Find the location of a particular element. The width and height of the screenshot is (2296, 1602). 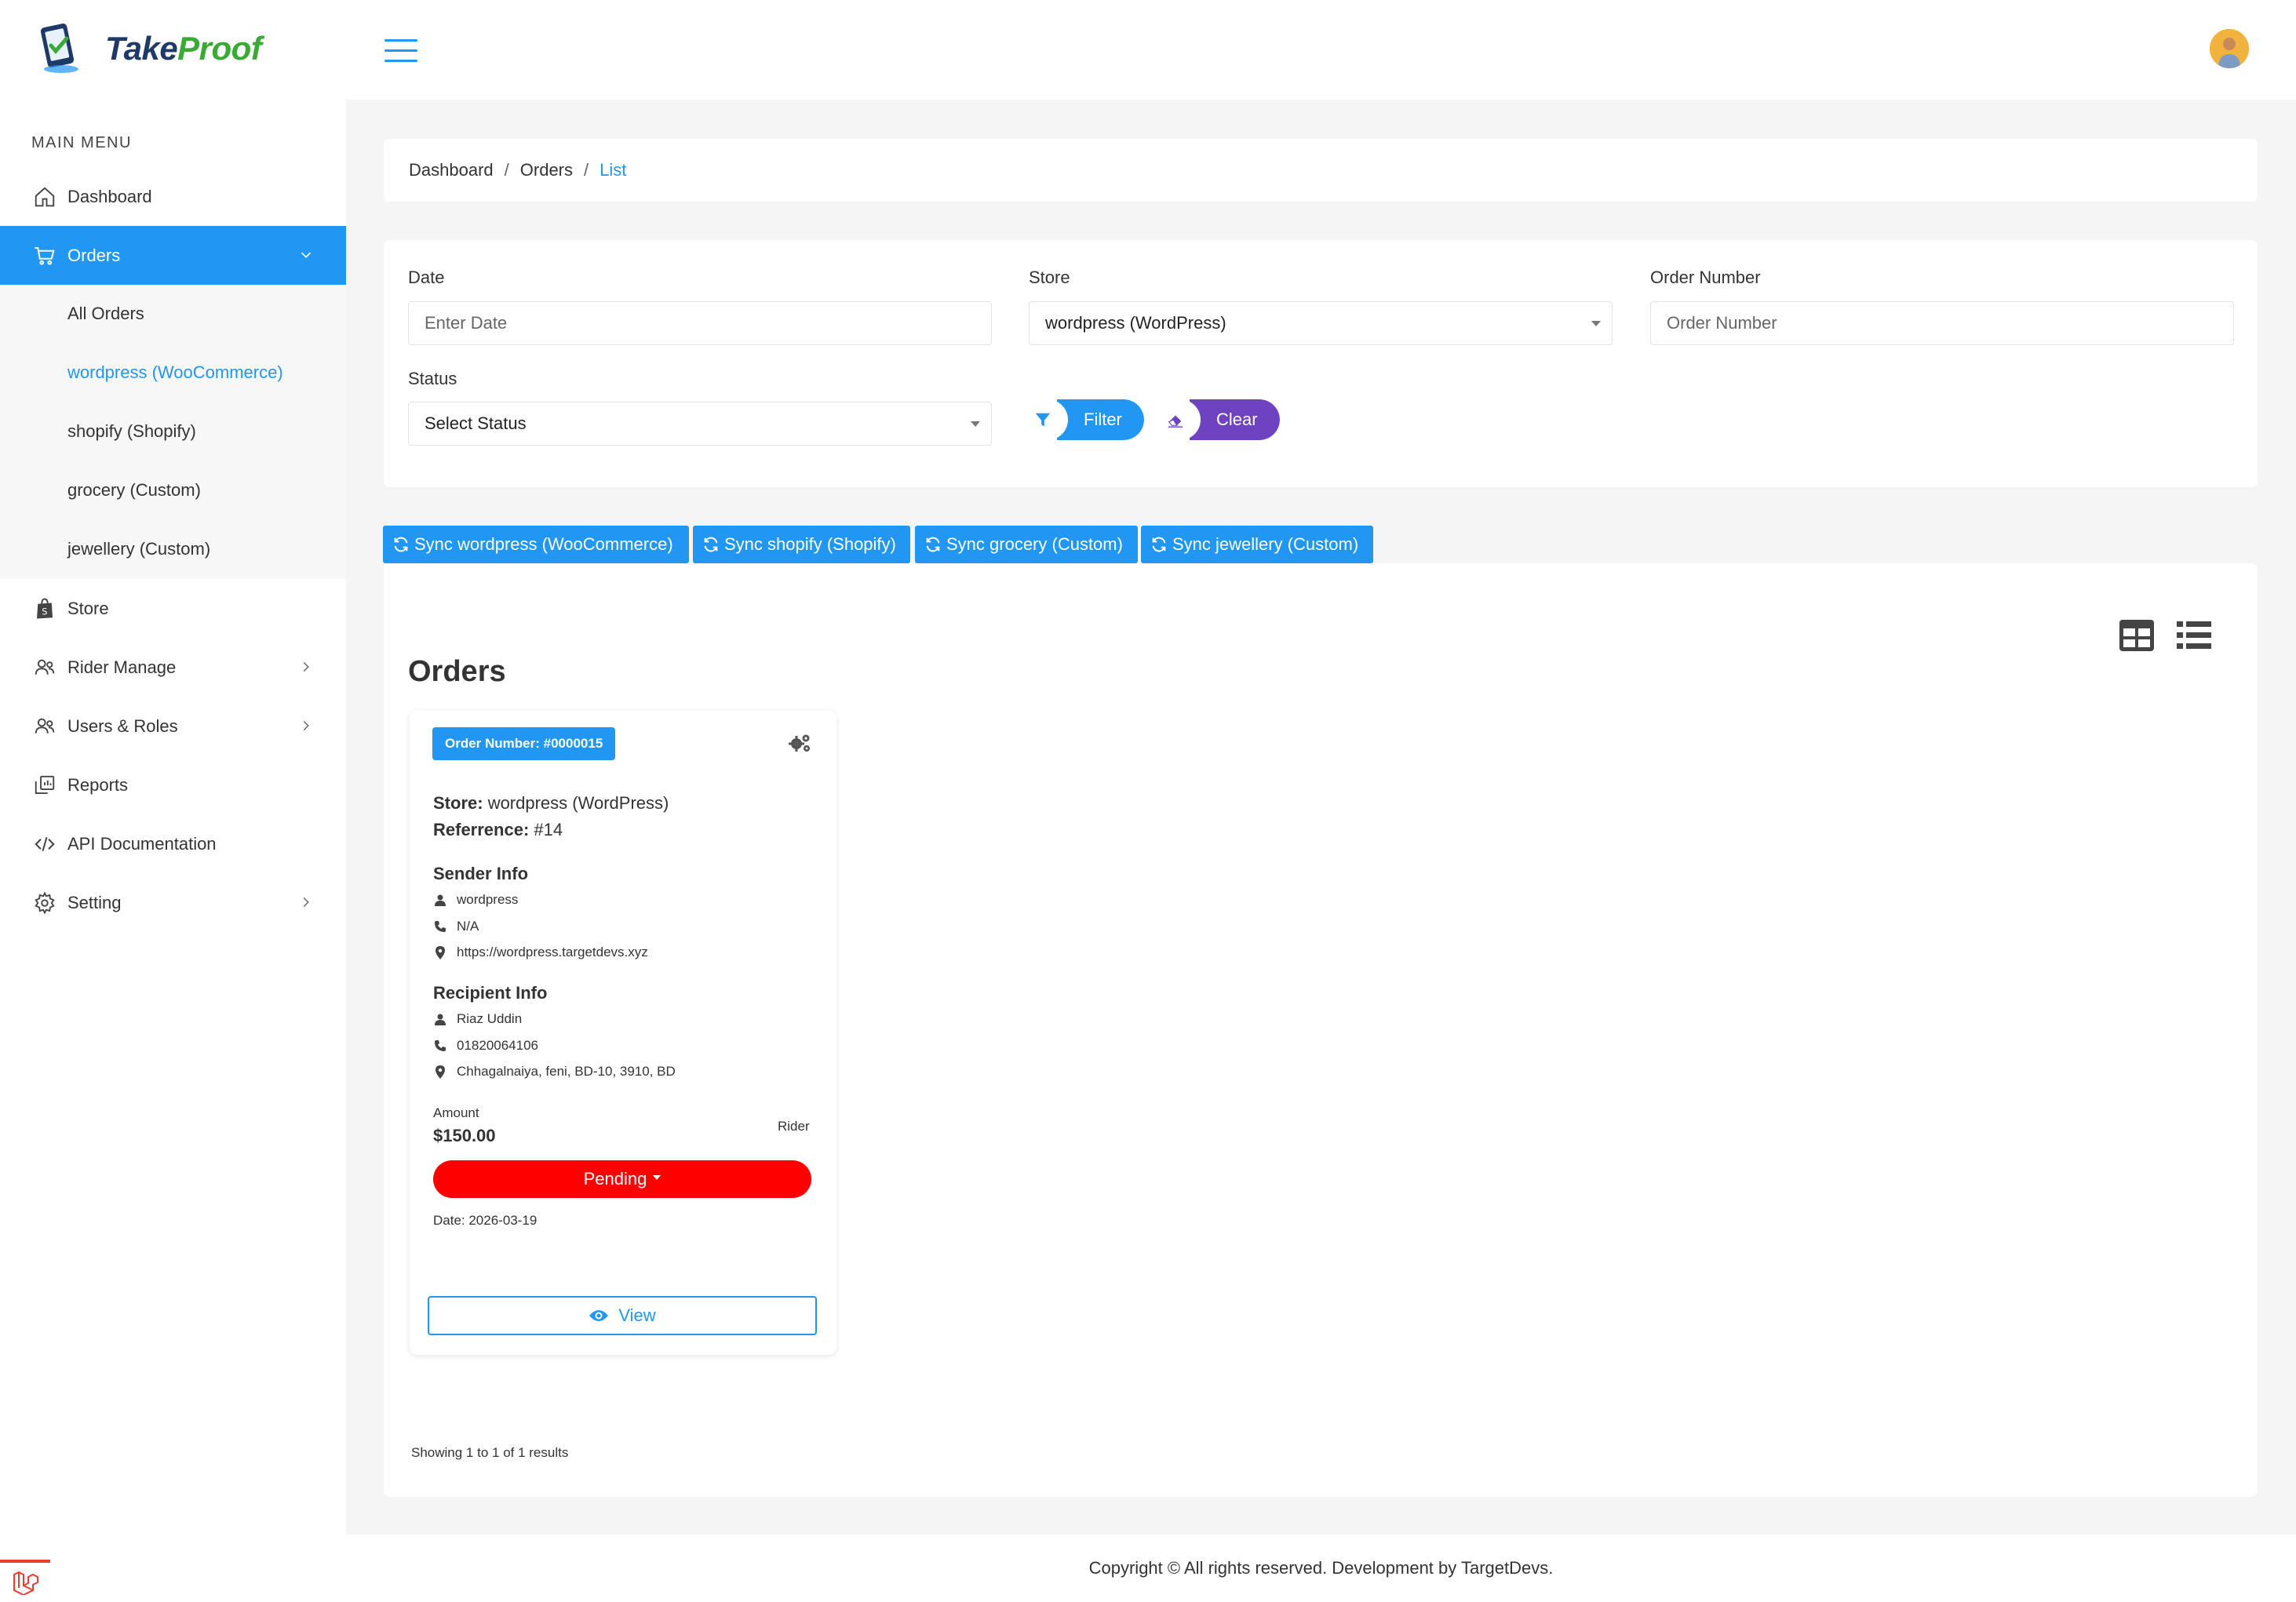

order-store-line: Store: wordpress (WordPress) is located at coordinates (551, 803).